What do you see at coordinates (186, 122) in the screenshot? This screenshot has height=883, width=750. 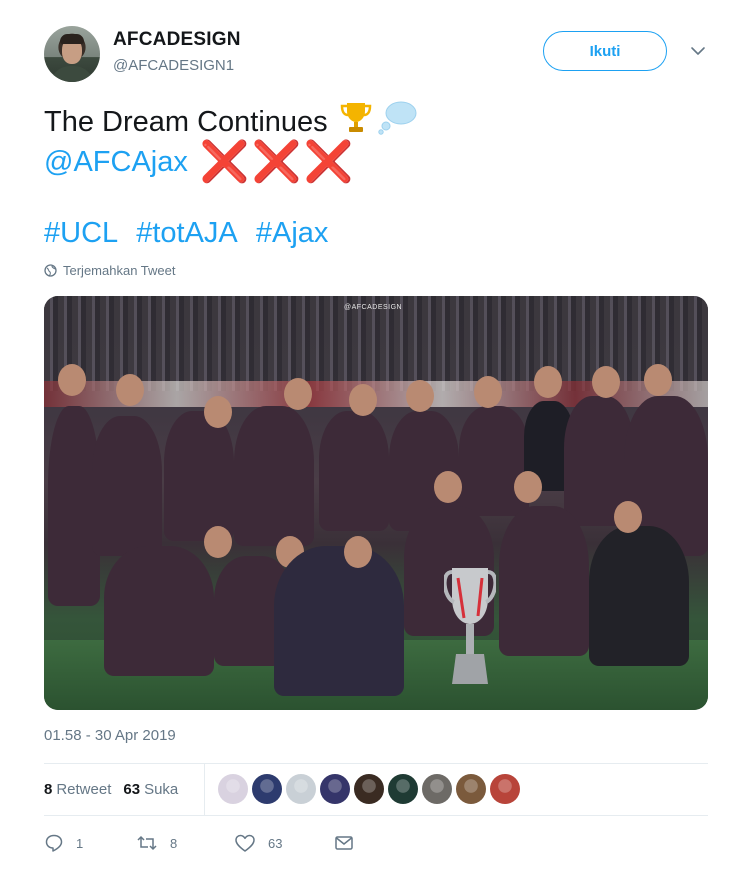 I see `tweet-text-line1: The Dream Continues` at bounding box center [186, 122].